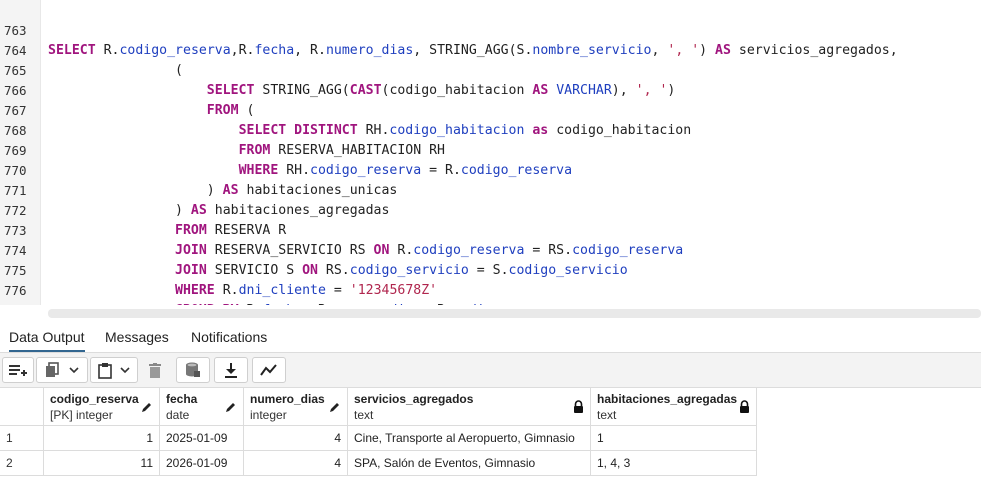 Image resolution: width=981 pixels, height=479 pixels. Describe the element at coordinates (287, 399) in the screenshot. I see `column-name: numero_dias` at that location.